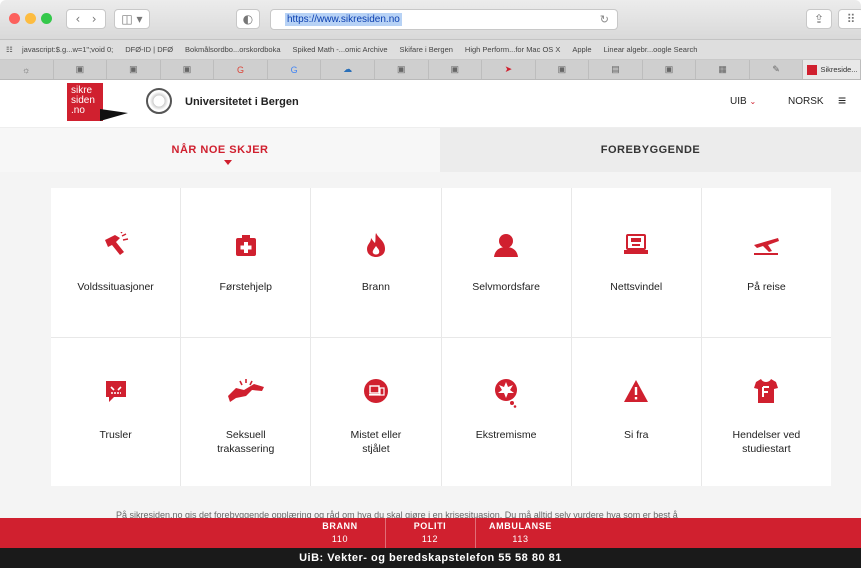 This screenshot has height=568, width=861. Describe the element at coordinates (46, 18) in the screenshot. I see `maximize-window-button` at that location.